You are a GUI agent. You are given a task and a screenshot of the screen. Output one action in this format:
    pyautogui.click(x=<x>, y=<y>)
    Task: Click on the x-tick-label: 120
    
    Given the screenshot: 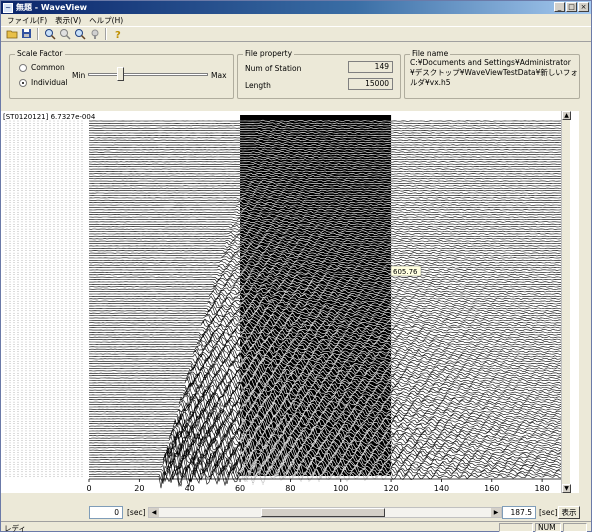 What is the action you would take?
    pyautogui.click(x=390, y=488)
    